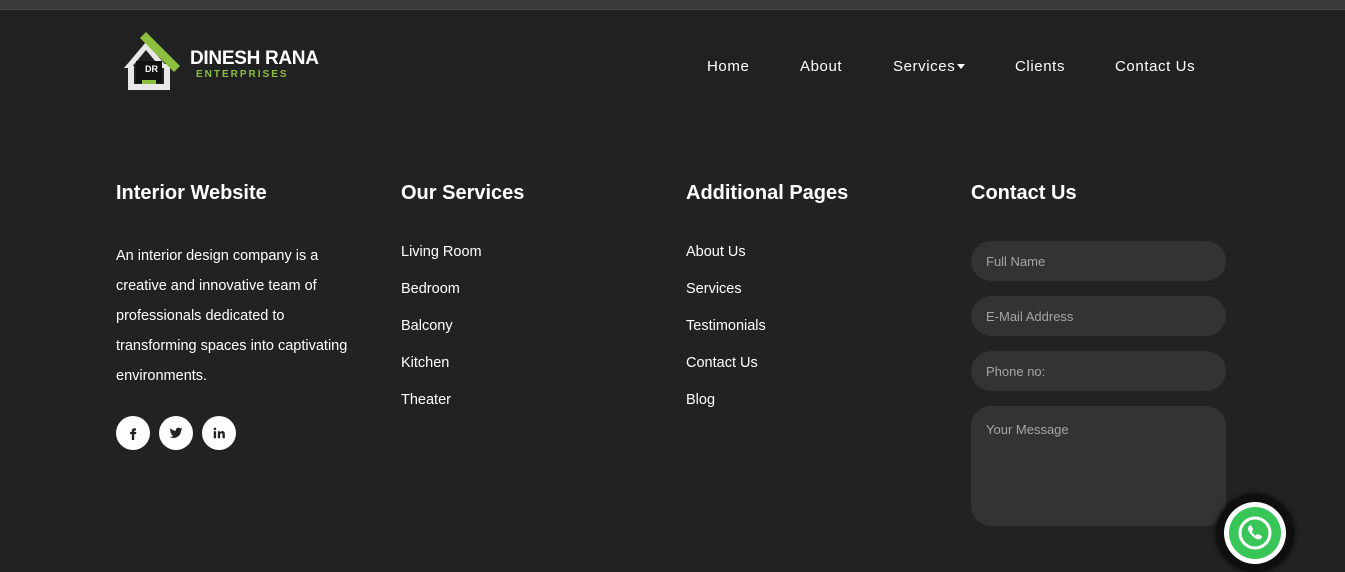  I want to click on page-link: Services, so click(714, 289).